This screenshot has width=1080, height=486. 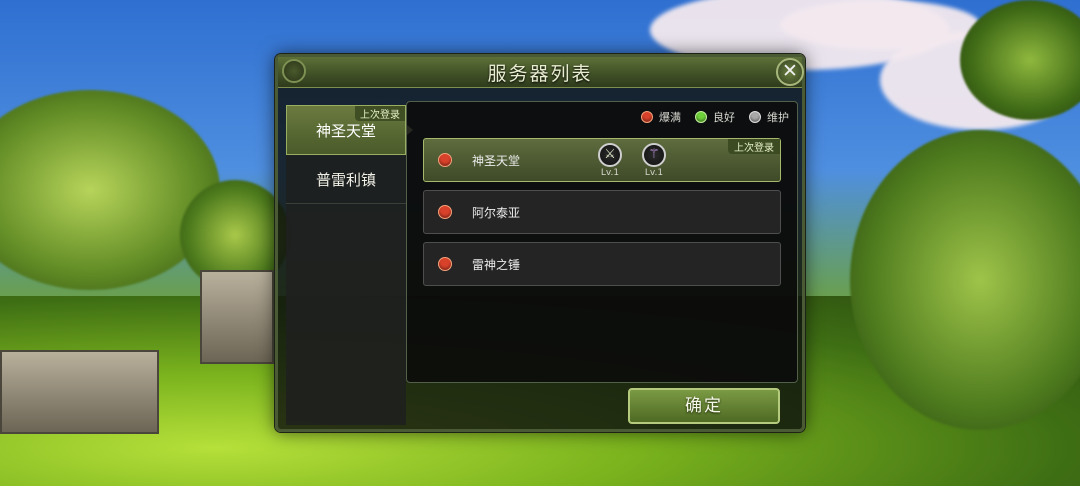 I want to click on confirm-button: 确定, so click(x=704, y=406).